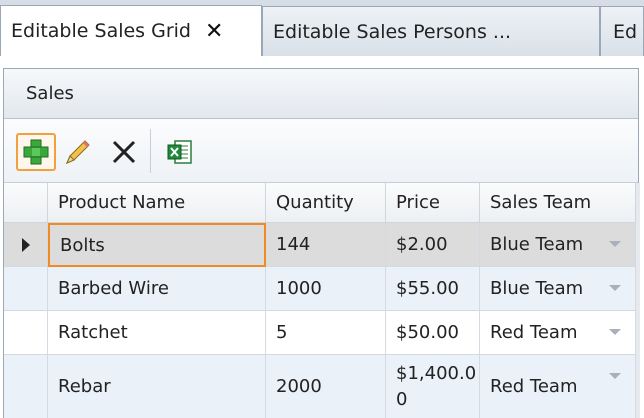 Image resolution: width=644 pixels, height=418 pixels. I want to click on cell-quantity: 2000, so click(326, 386).